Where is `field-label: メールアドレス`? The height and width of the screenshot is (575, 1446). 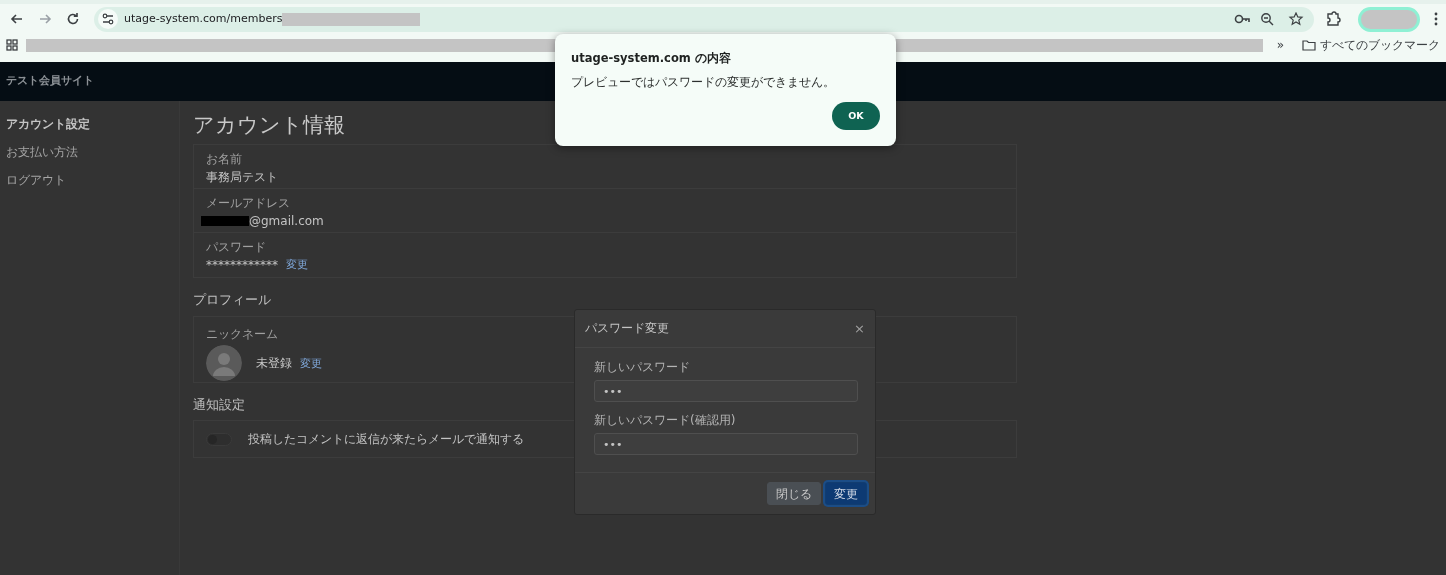 field-label: メールアドレス is located at coordinates (248, 204).